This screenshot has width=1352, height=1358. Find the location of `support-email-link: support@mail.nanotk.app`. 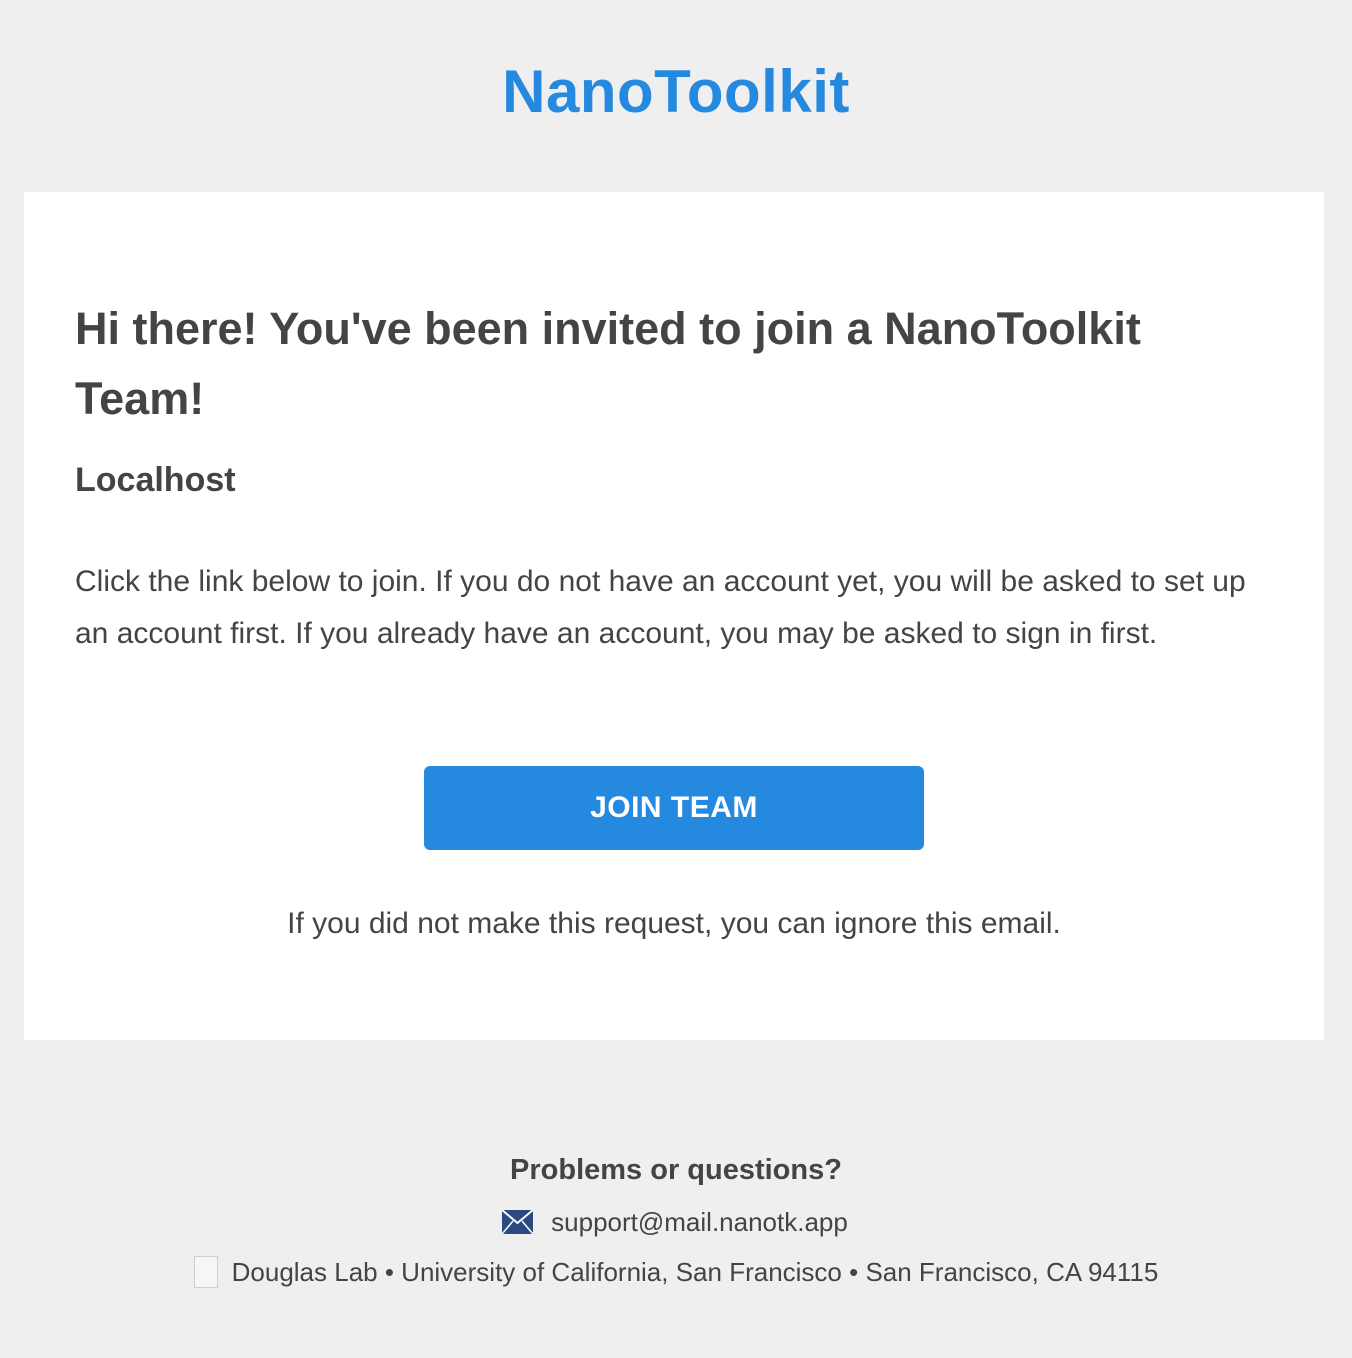

support-email-link: support@mail.nanotk.app is located at coordinates (699, 1222).